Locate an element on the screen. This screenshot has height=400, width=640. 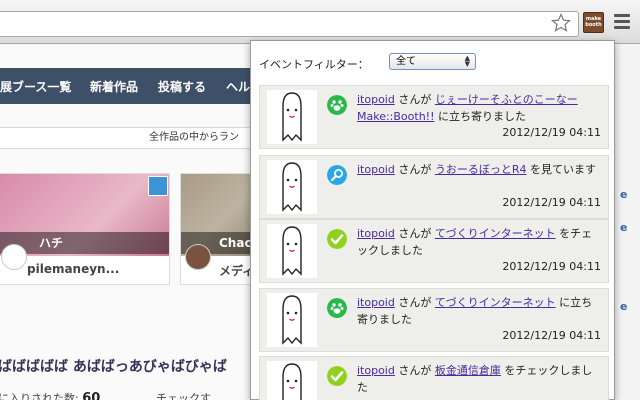
event-target-link: 板金通信倉庫 is located at coordinates (468, 370).